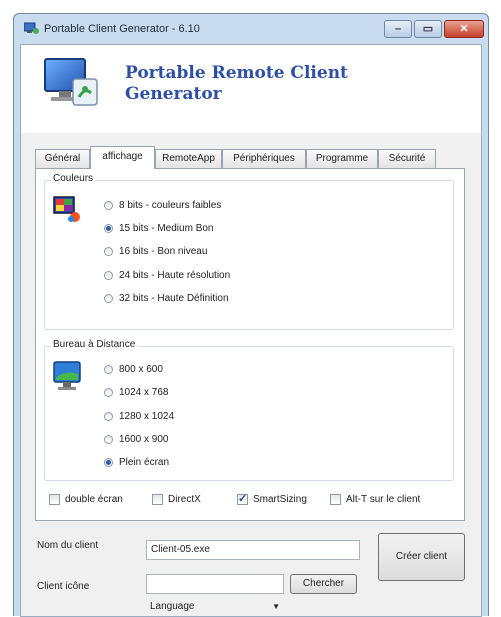 The image size is (501, 617). Describe the element at coordinates (68, 545) in the screenshot. I see `client-name-label: Nom du client` at that location.